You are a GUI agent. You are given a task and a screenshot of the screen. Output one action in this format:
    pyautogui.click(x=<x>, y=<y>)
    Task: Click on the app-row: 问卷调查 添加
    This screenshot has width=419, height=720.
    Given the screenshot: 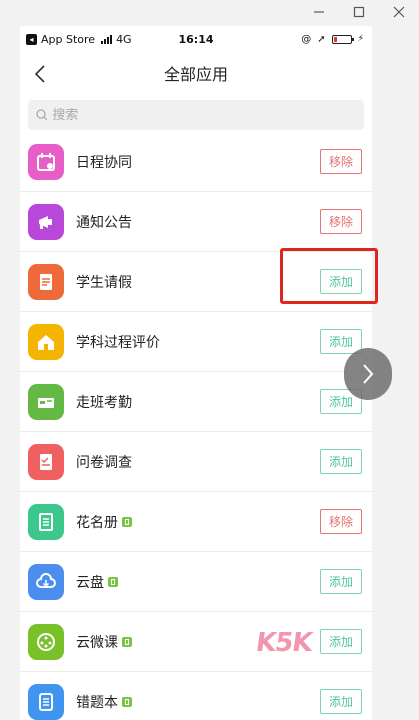 What is the action you would take?
    pyautogui.click(x=196, y=462)
    